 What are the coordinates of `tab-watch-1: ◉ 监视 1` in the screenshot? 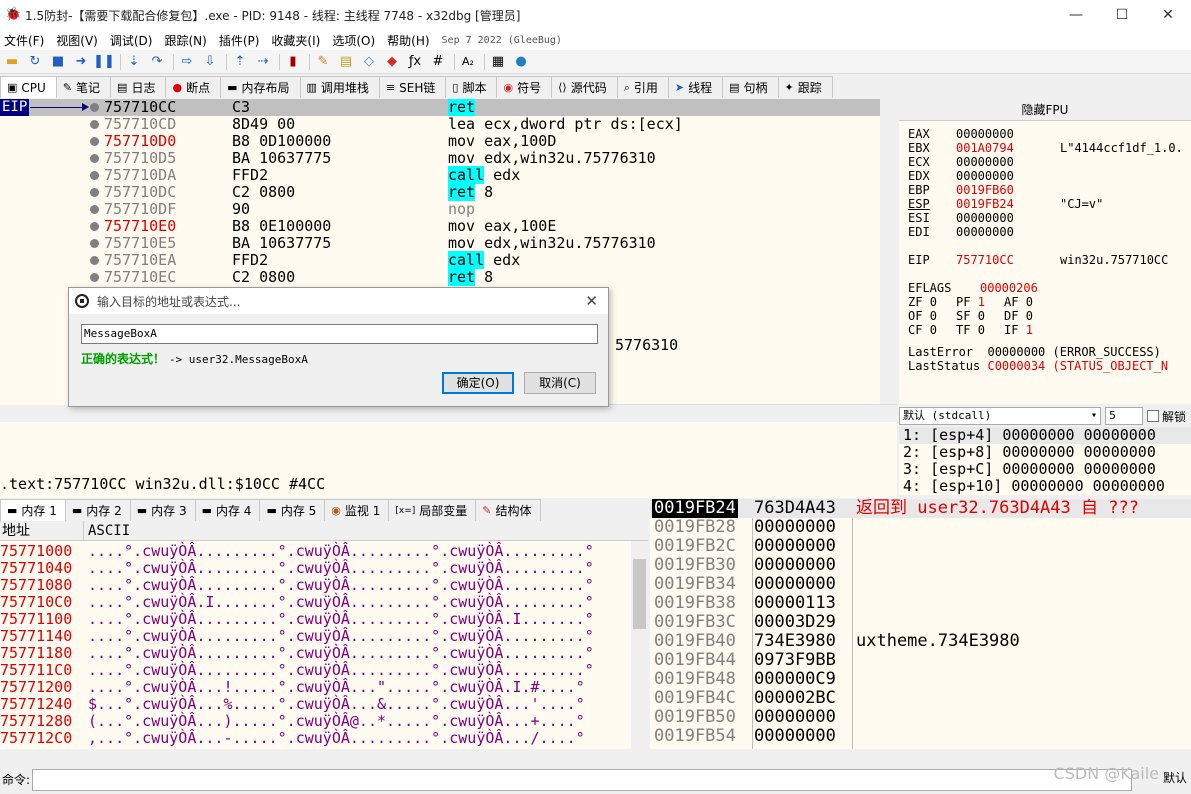 It's located at (357, 510).